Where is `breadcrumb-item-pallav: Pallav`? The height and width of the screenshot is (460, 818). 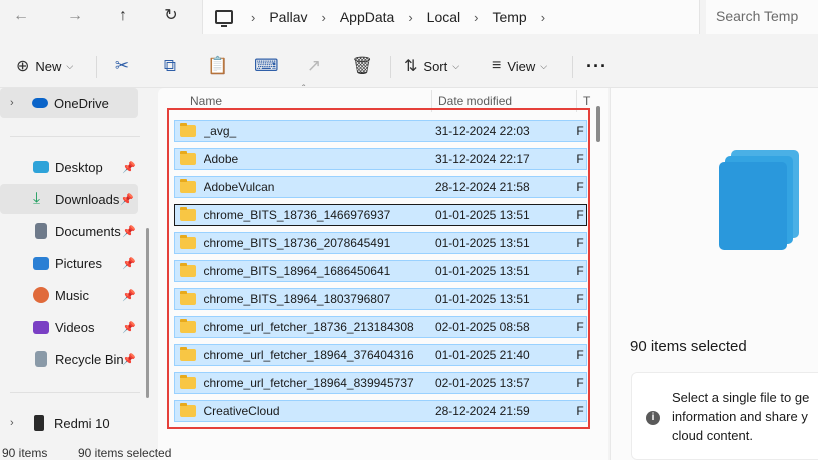 breadcrumb-item-pallav: Pallav is located at coordinates (288, 17).